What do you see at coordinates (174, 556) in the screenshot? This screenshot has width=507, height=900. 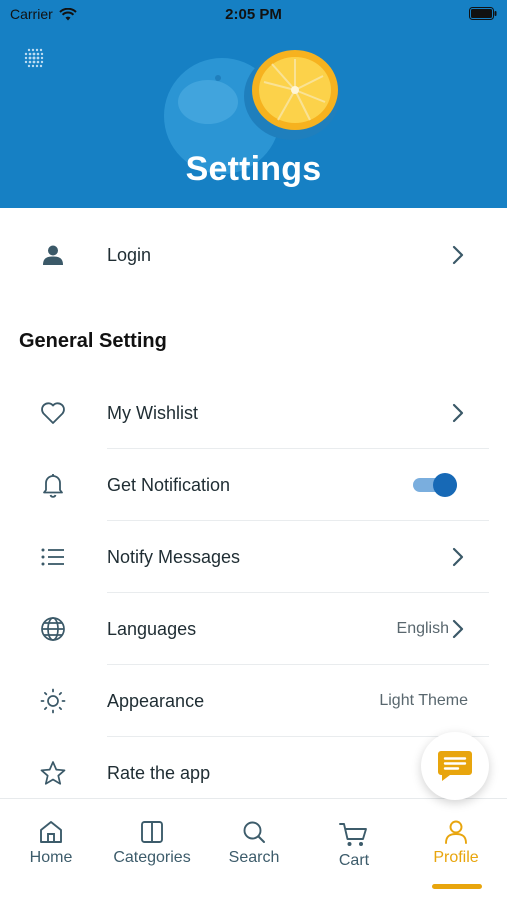 I see `notify-messages-label: Notify Messages` at bounding box center [174, 556].